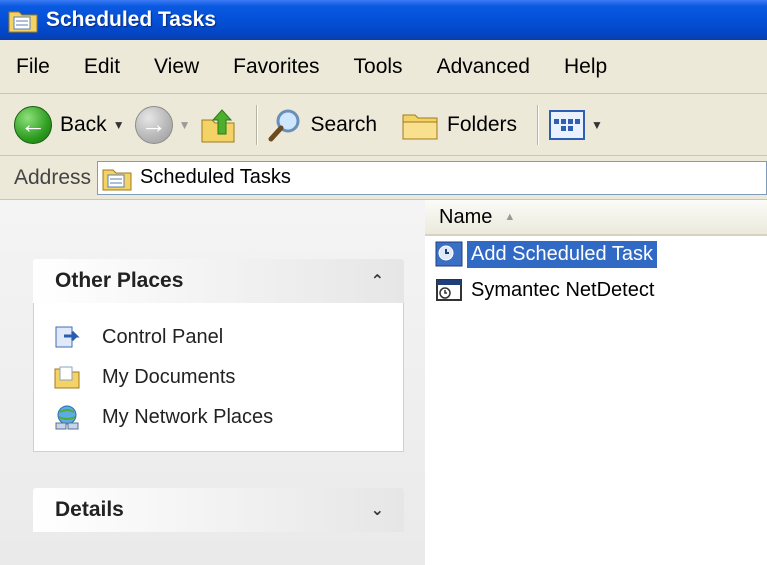 The height and width of the screenshot is (565, 767). What do you see at coordinates (163, 336) in the screenshot?
I see `place-label: Control Panel` at bounding box center [163, 336].